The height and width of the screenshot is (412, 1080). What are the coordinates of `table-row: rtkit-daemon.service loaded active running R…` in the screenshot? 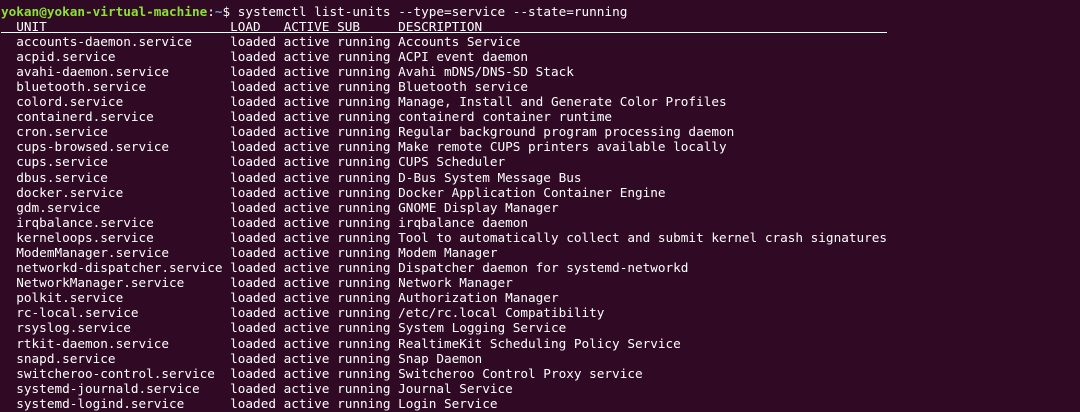 It's located at (540, 343).